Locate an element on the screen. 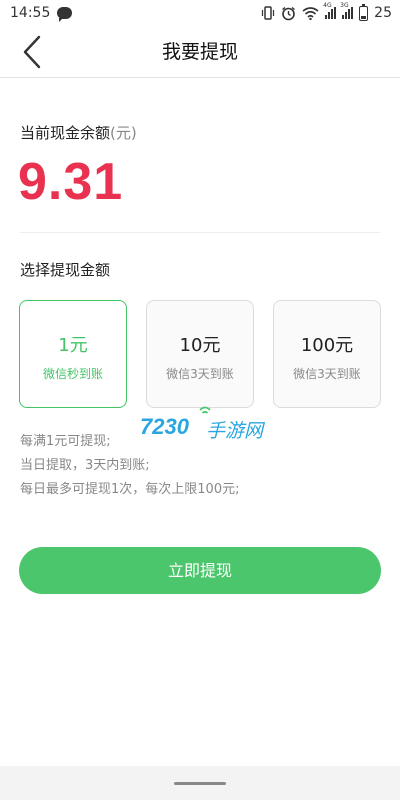 The image size is (400, 800). amount-option-1: 1元 微信秒到账 is located at coordinates (73, 354).